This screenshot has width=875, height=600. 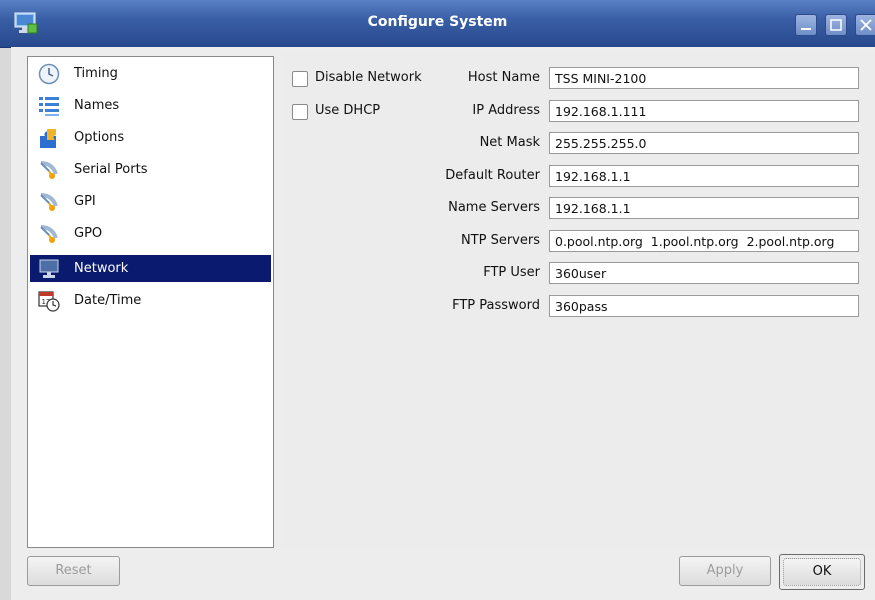 What do you see at coordinates (49, 301) in the screenshot?
I see `calendar-clock-icon: 12` at bounding box center [49, 301].